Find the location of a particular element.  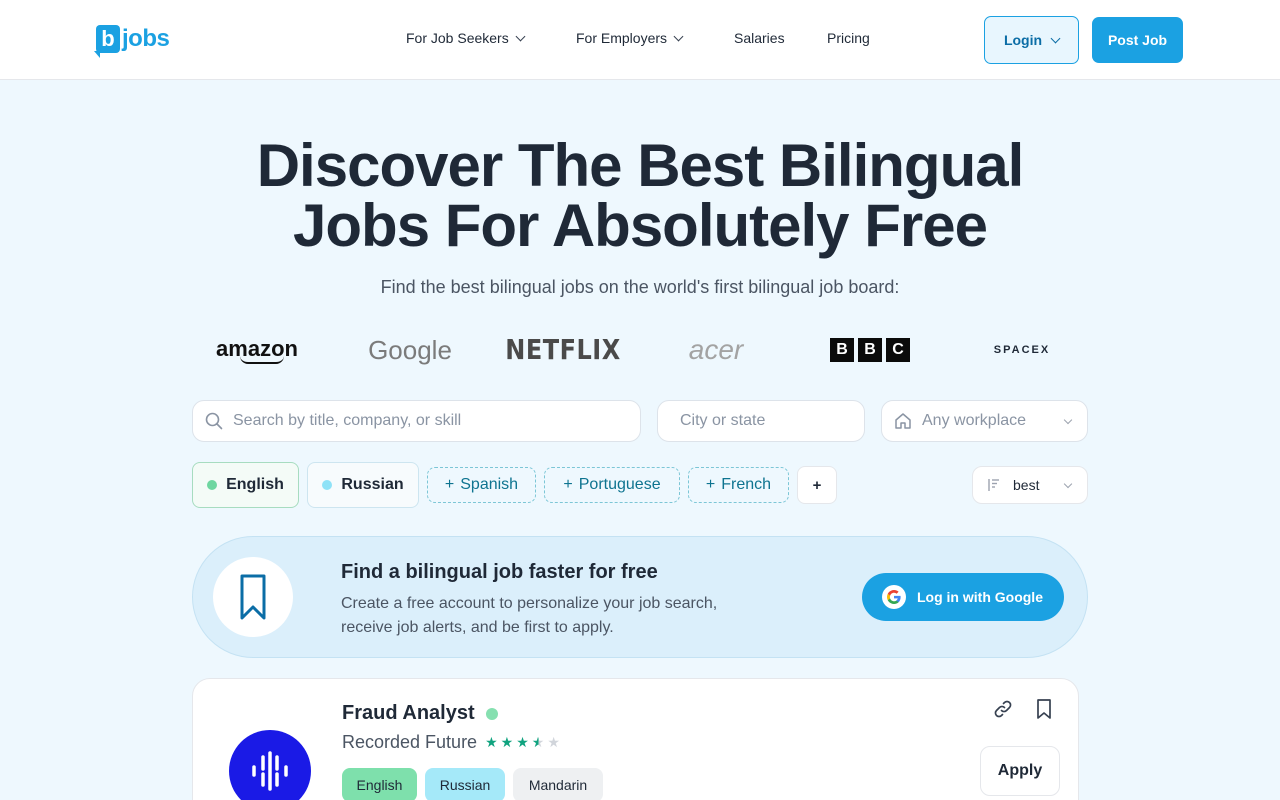

add-language-portuguese: + Portuguese is located at coordinates (612, 485).